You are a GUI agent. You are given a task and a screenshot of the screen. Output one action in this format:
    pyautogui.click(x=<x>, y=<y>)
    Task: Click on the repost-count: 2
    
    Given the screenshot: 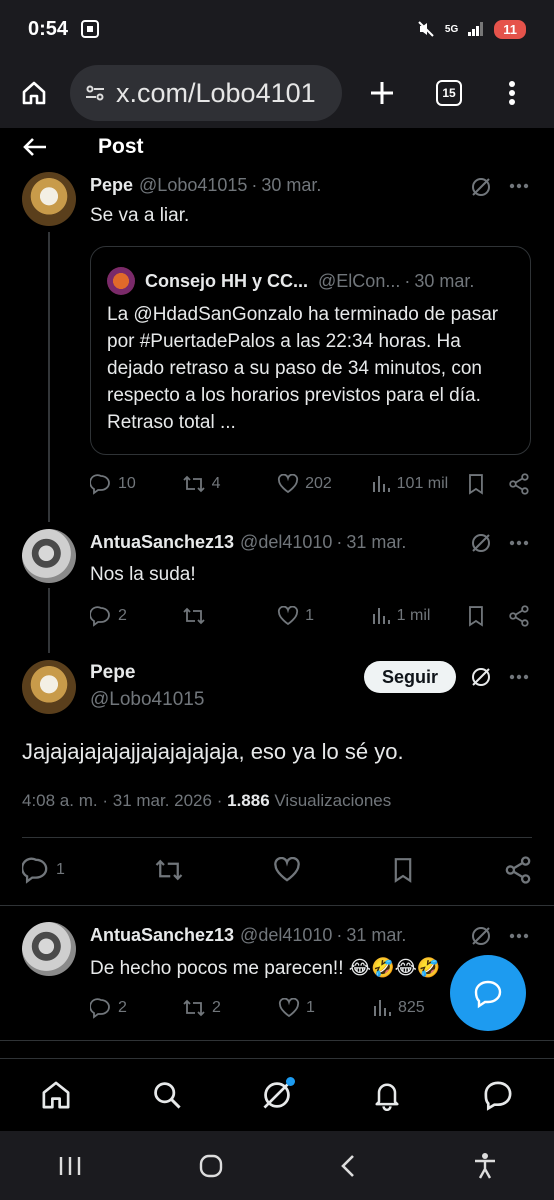 What is the action you would take?
    pyautogui.click(x=216, y=1007)
    